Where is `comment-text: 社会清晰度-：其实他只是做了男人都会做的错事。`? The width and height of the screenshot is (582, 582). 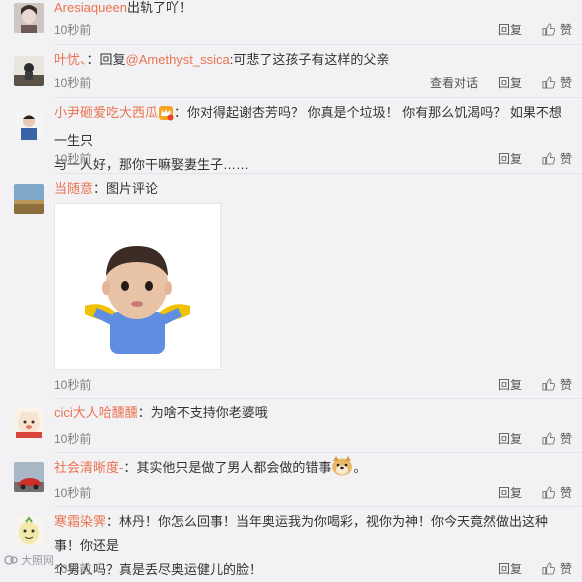
comment-text: 社会清晰度-：其实他只是做了男人都会做的错事。 is located at coordinates (308, 470).